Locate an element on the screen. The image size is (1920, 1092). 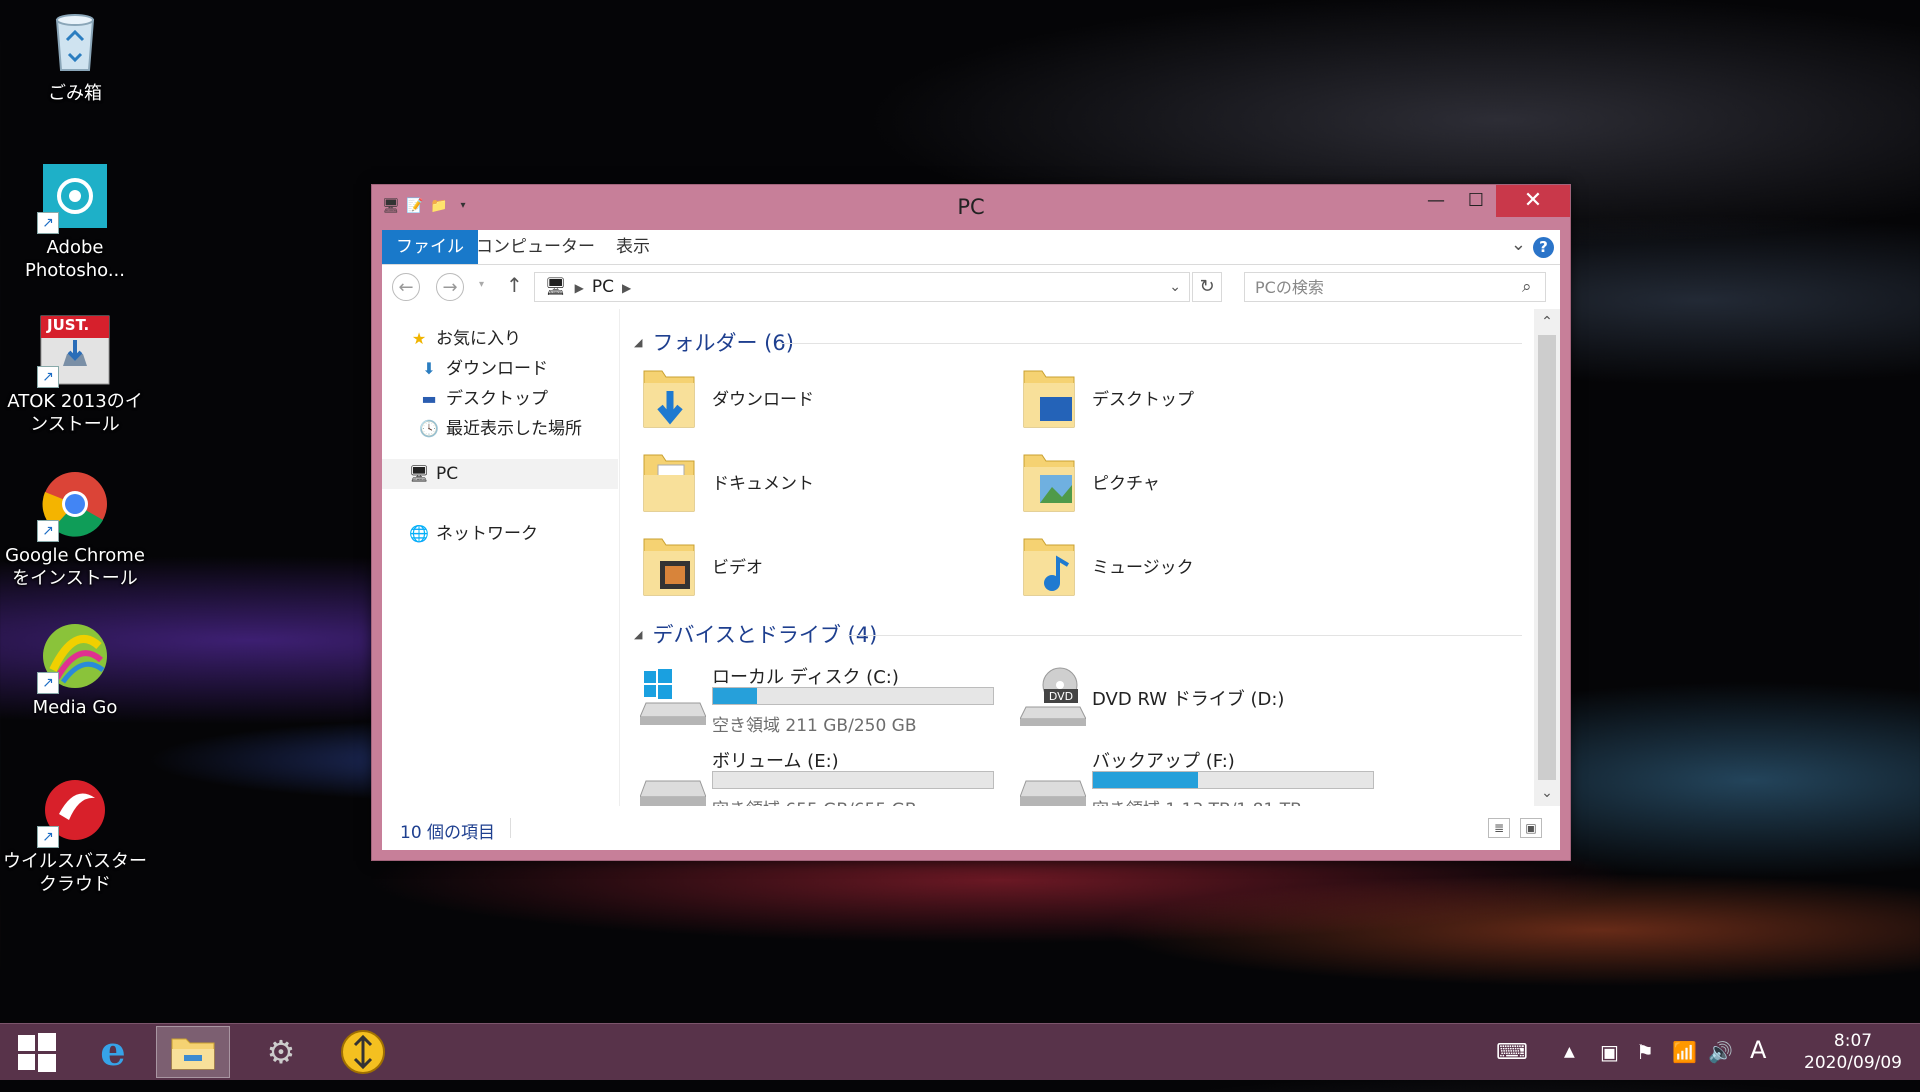
address-bar: 🖥 ▶ PC ▶ ⌄ is located at coordinates (862, 287).